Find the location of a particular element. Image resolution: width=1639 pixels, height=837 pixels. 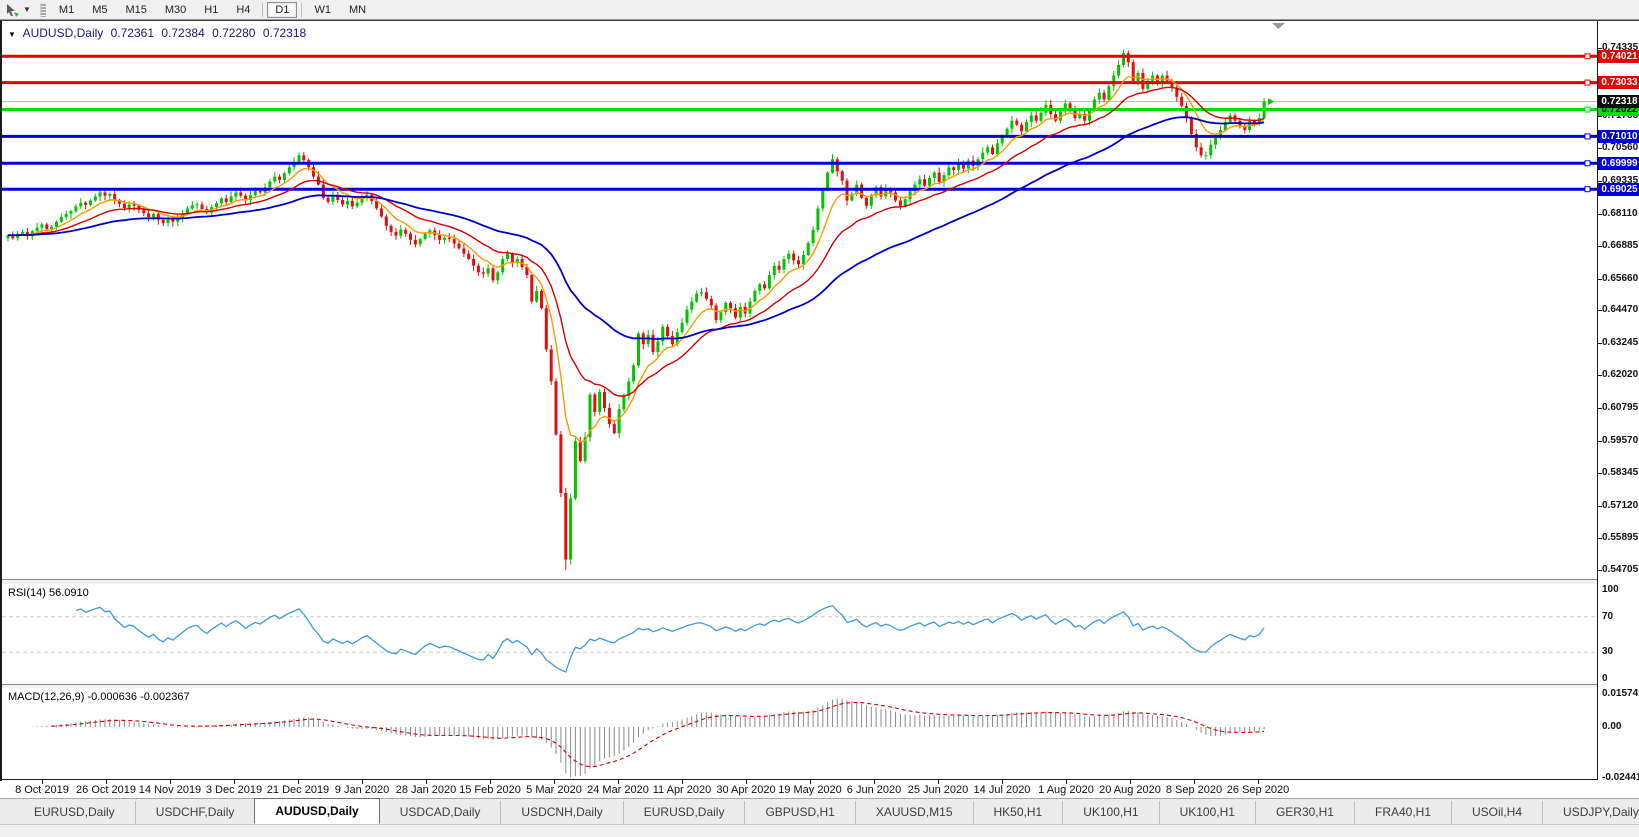

chart-tab-usdjpy-daily: USDJPY,Daily is located at coordinates (1590, 812).